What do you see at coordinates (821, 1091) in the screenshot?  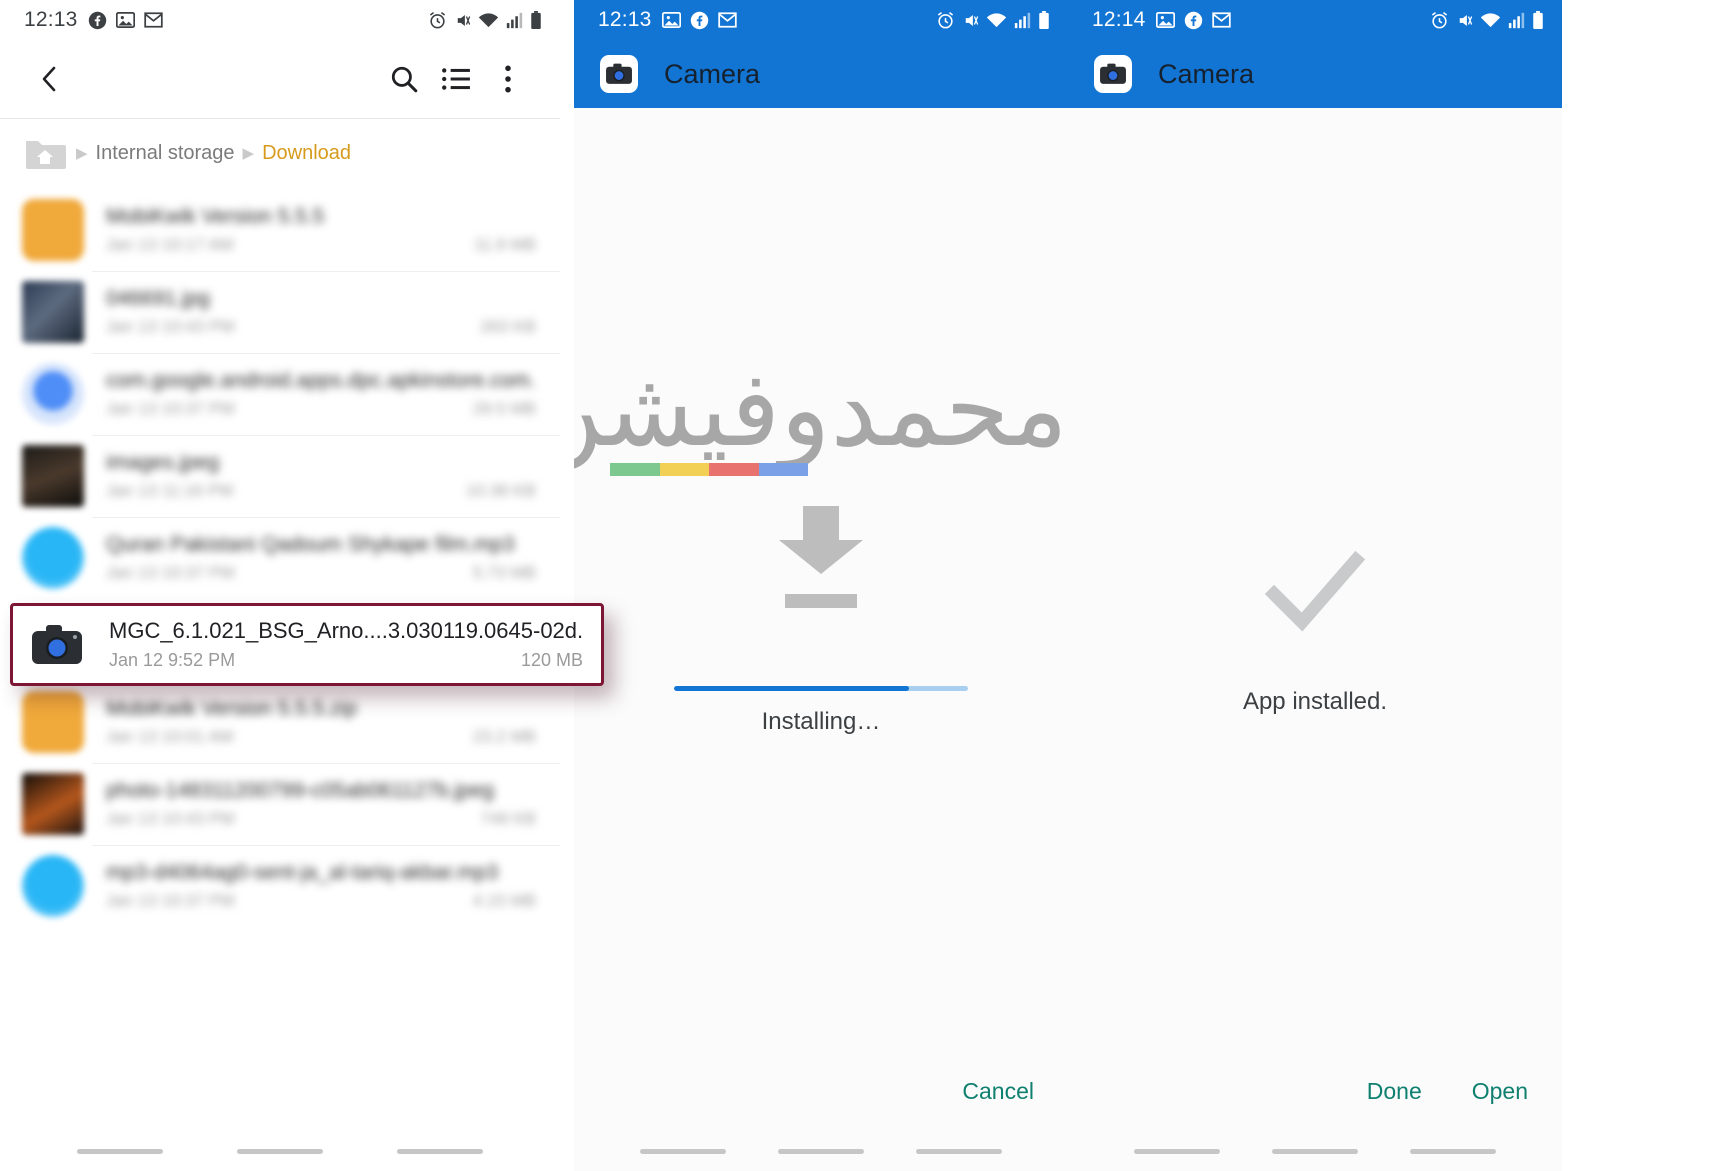 I see `installer-action-bar: Cancel` at bounding box center [821, 1091].